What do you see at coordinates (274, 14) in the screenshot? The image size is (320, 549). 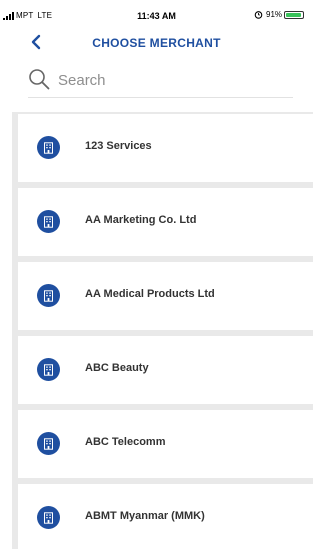 I see `battery-percent: 91%` at bounding box center [274, 14].